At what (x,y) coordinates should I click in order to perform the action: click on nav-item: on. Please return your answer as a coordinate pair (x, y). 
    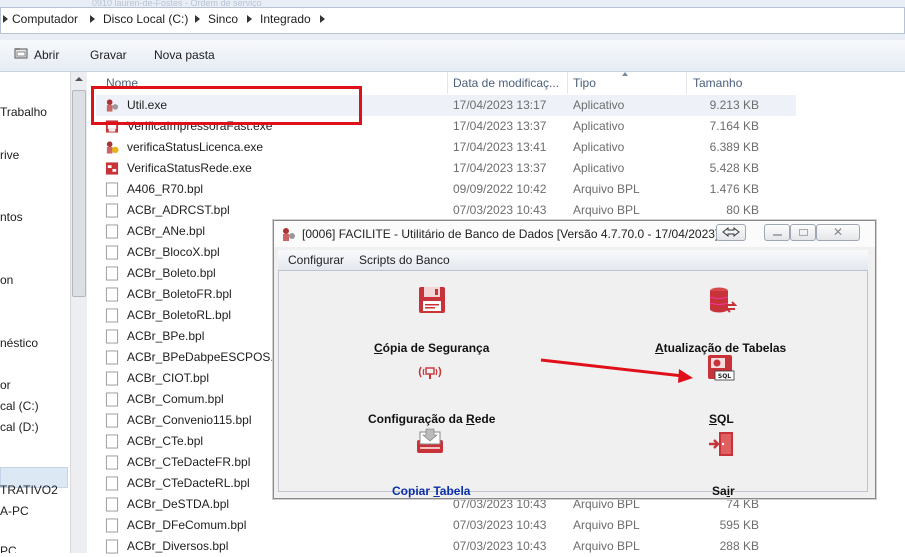
    Looking at the image, I should click on (6, 280).